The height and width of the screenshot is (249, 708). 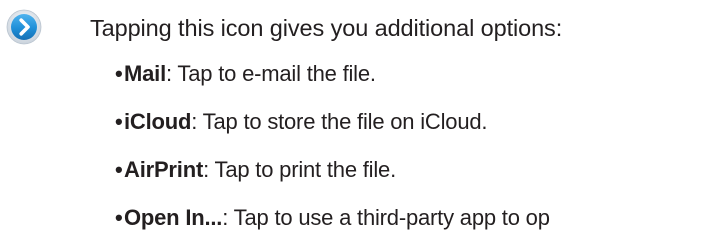 I want to click on disclosure-chevron-svg, so click(x=24, y=27).